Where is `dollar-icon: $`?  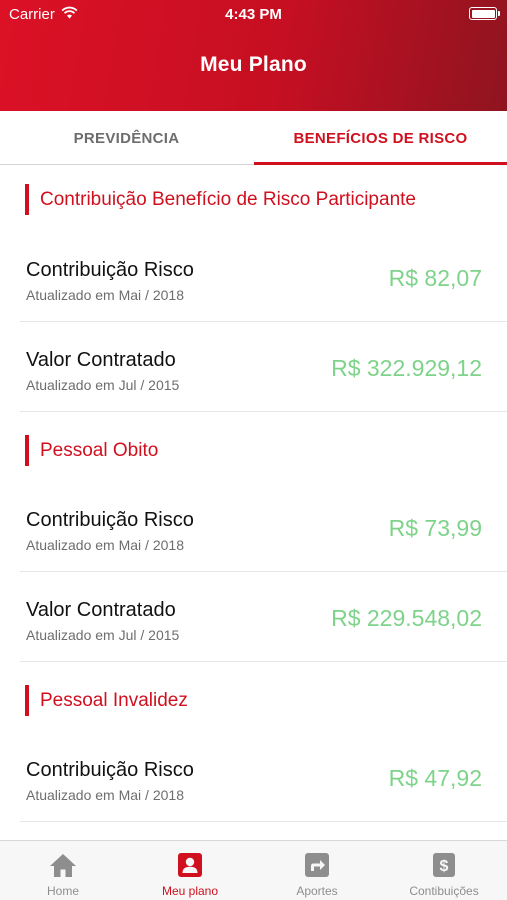
dollar-icon: $ is located at coordinates (444, 865).